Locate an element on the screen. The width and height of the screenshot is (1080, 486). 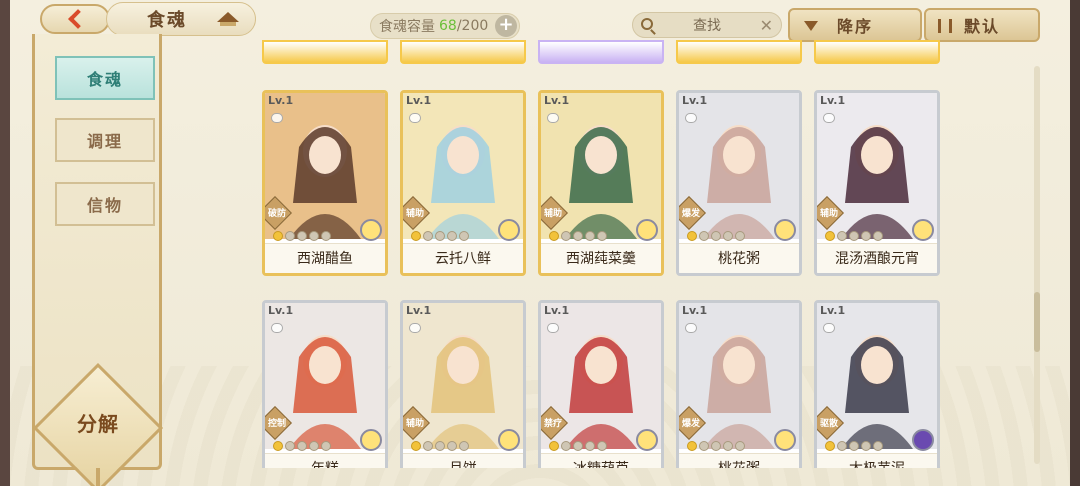
role-label: 控制 is located at coordinates (276, 424).